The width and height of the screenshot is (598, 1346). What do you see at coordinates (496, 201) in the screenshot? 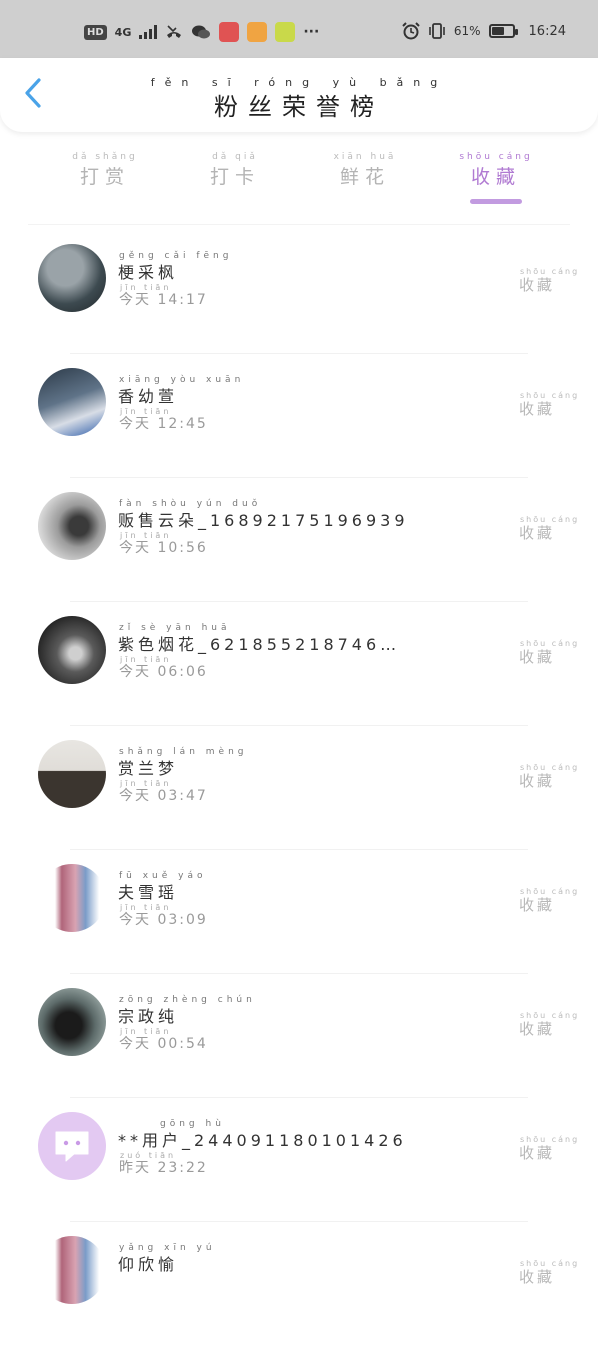
I see `active-tab-indicator` at bounding box center [496, 201].